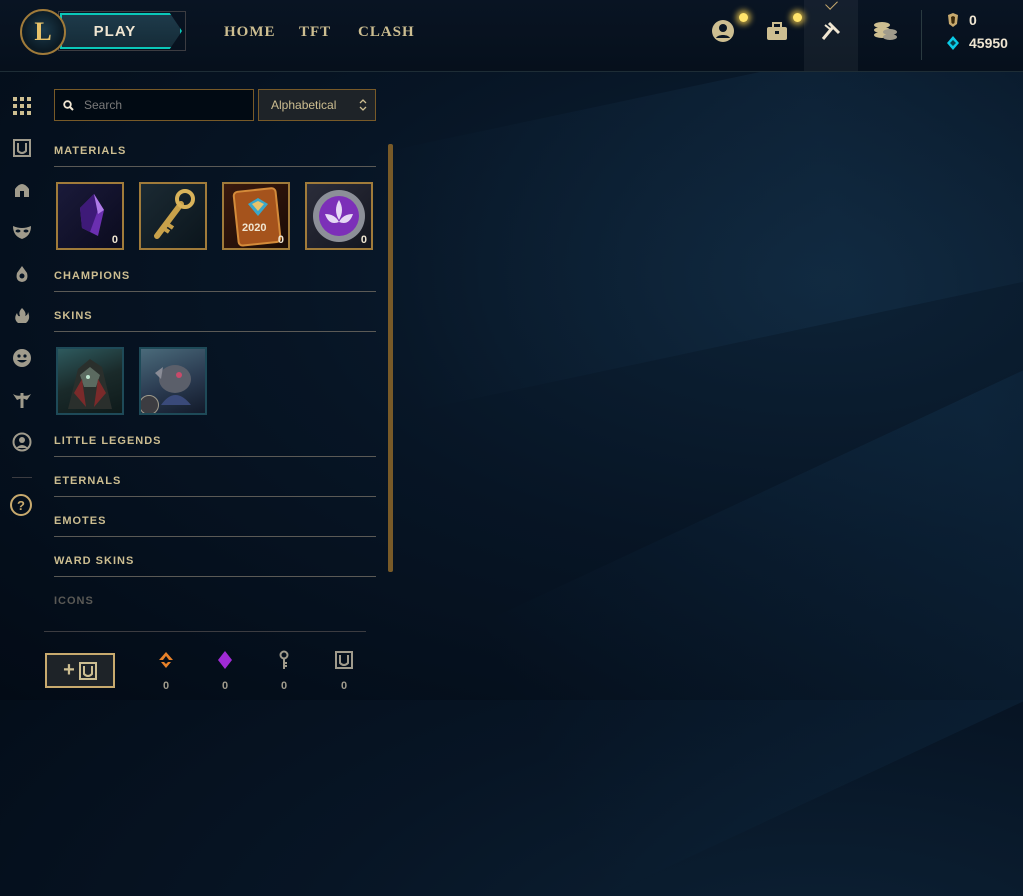 This screenshot has height=896, width=1023. I want to click on key-value: 0, so click(284, 686).